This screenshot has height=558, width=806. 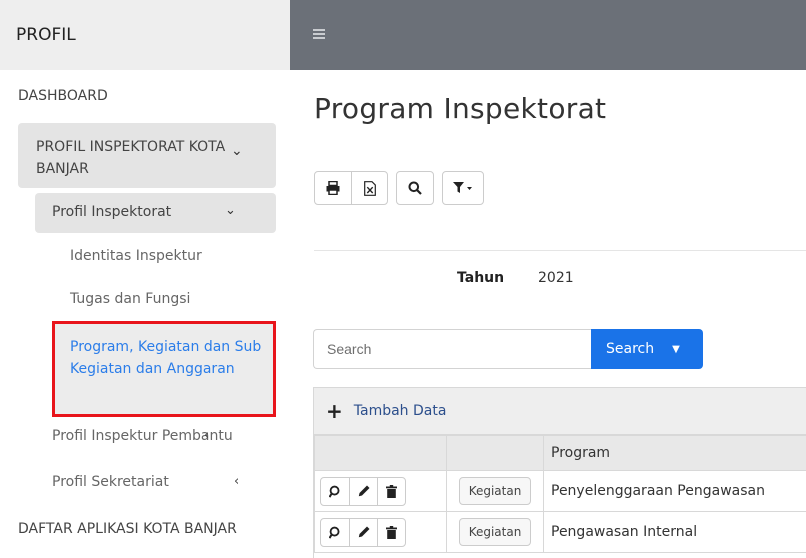 I want to click on excel-file-icon, so click(x=369, y=188).